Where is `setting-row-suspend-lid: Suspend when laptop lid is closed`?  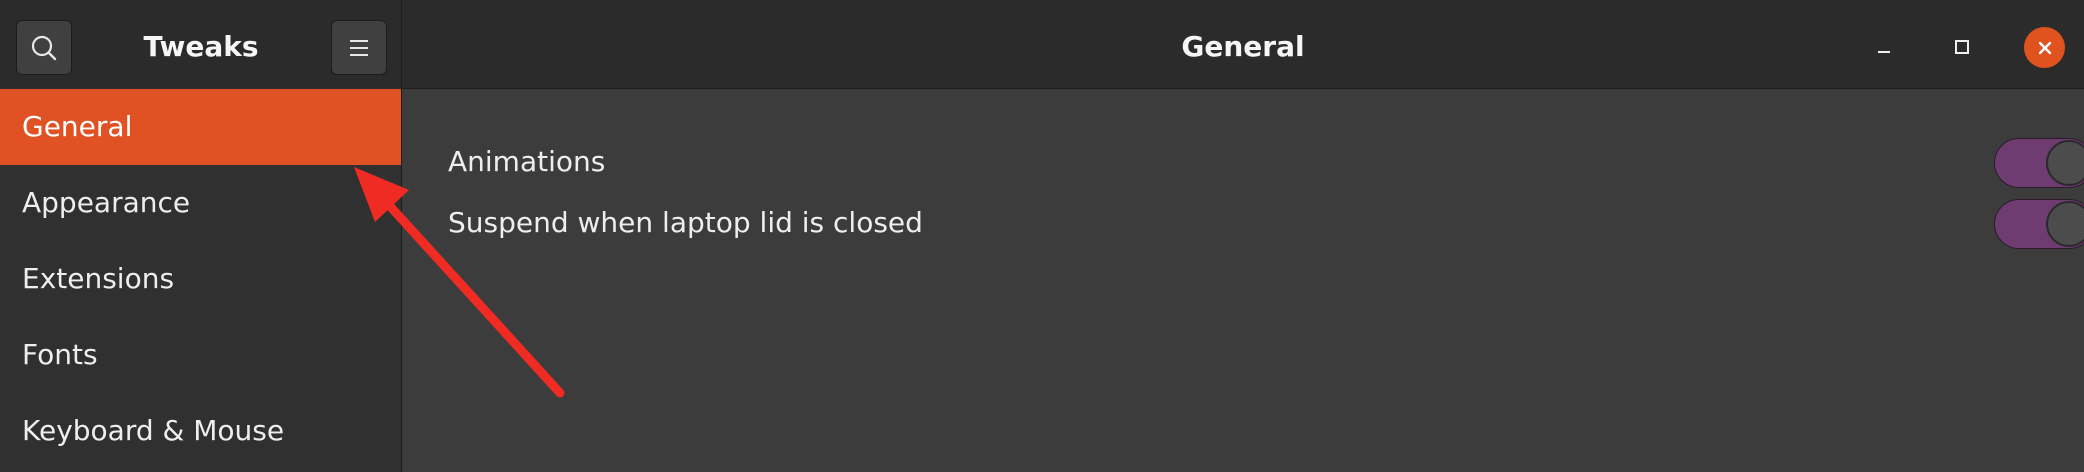 setting-row-suspend-lid: Suspend when laptop lid is closed is located at coordinates (1266, 223).